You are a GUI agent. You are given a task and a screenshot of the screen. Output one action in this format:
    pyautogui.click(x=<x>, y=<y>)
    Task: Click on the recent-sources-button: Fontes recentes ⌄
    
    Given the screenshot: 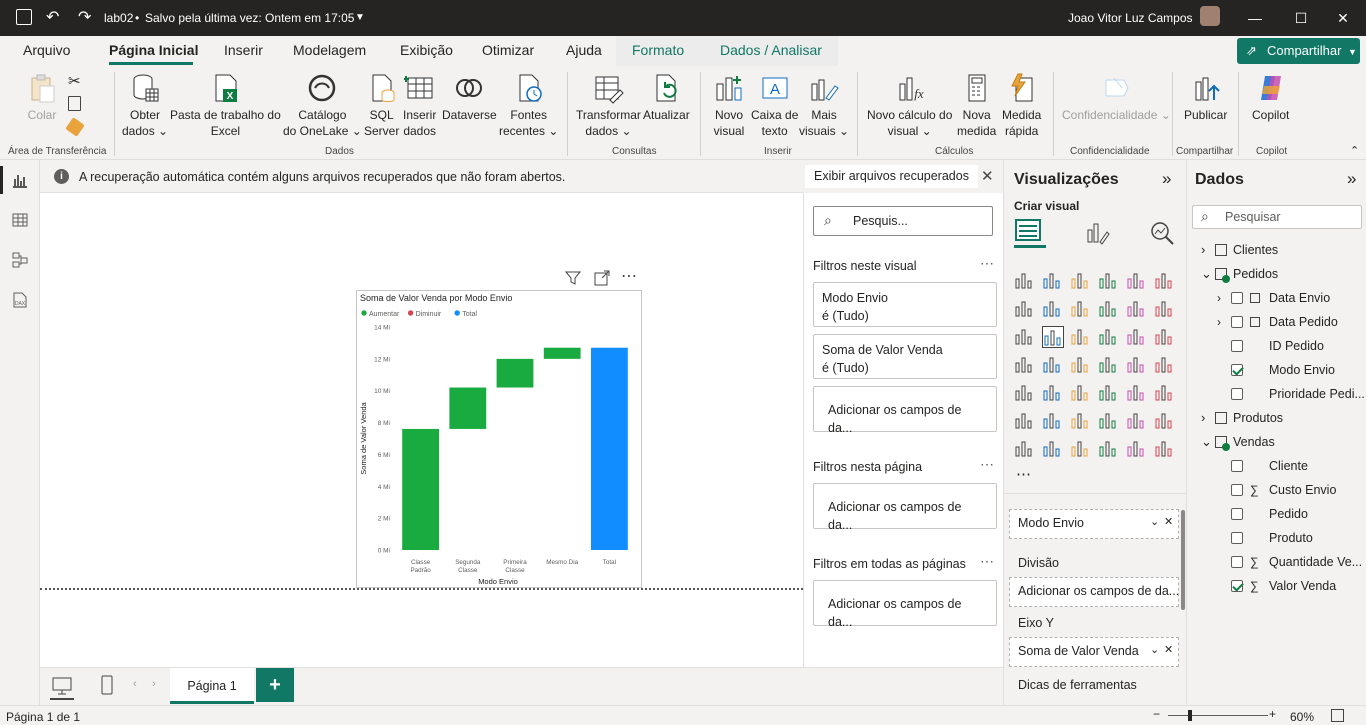 What is the action you would take?
    pyautogui.click(x=528, y=105)
    